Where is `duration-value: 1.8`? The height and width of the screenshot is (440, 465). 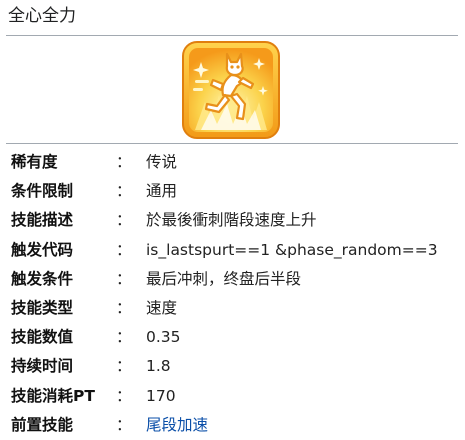 duration-value: 1.8 is located at coordinates (158, 366).